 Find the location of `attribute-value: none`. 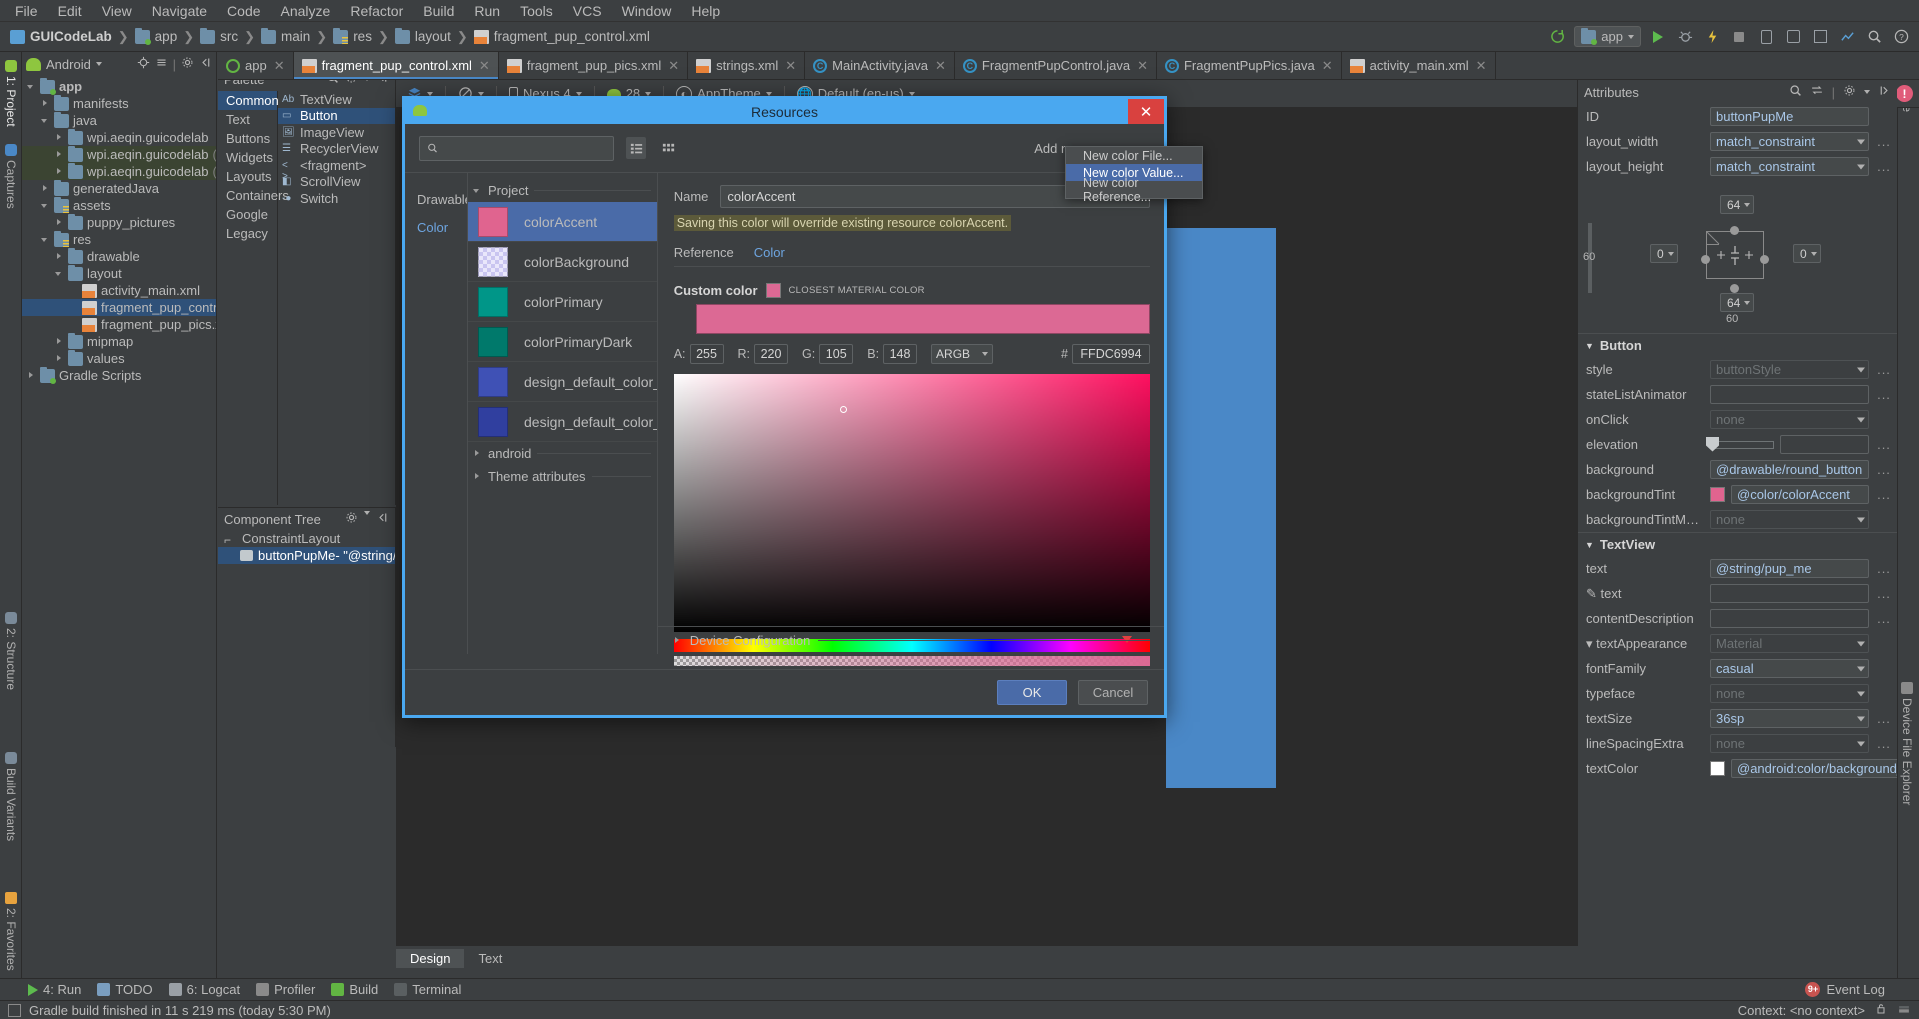

attribute-value: none is located at coordinates (1789, 693).